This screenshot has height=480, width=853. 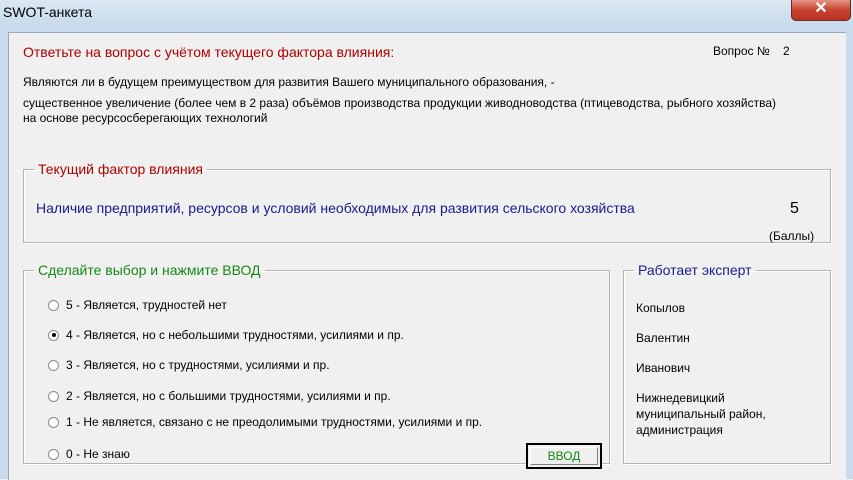 I want to click on radio-button-selected-icon, so click(x=53, y=335).